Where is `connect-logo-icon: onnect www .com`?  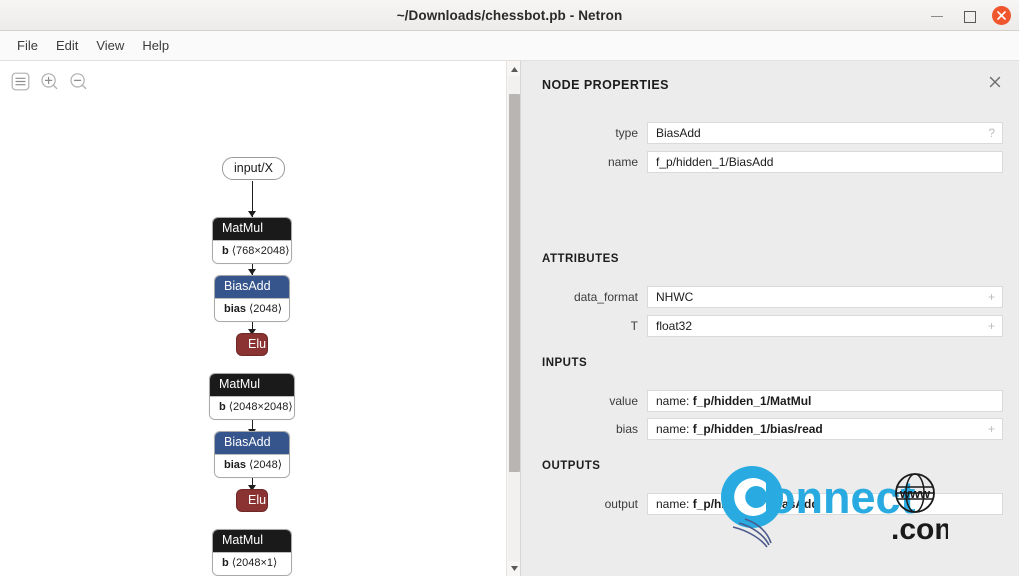 connect-logo-icon: onnect www .com is located at coordinates (841, 507).